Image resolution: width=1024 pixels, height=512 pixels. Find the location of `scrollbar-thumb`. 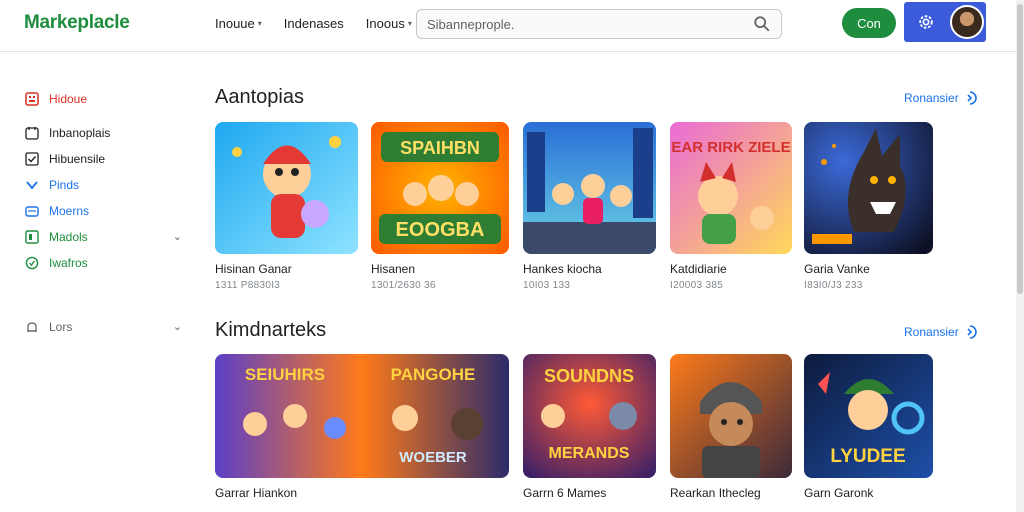

scrollbar-thumb is located at coordinates (1020, 149).